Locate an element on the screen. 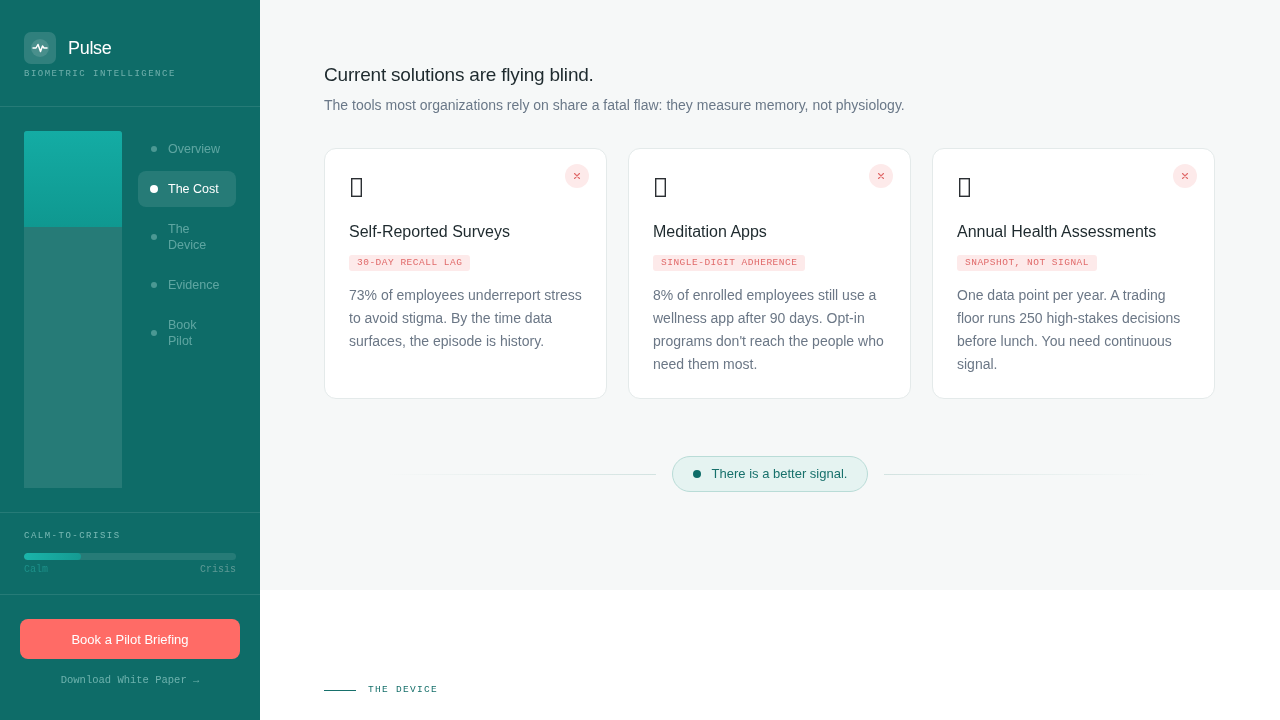  brand-tagline: BIOMETRIC INTELLIGENCE is located at coordinates (100, 74).